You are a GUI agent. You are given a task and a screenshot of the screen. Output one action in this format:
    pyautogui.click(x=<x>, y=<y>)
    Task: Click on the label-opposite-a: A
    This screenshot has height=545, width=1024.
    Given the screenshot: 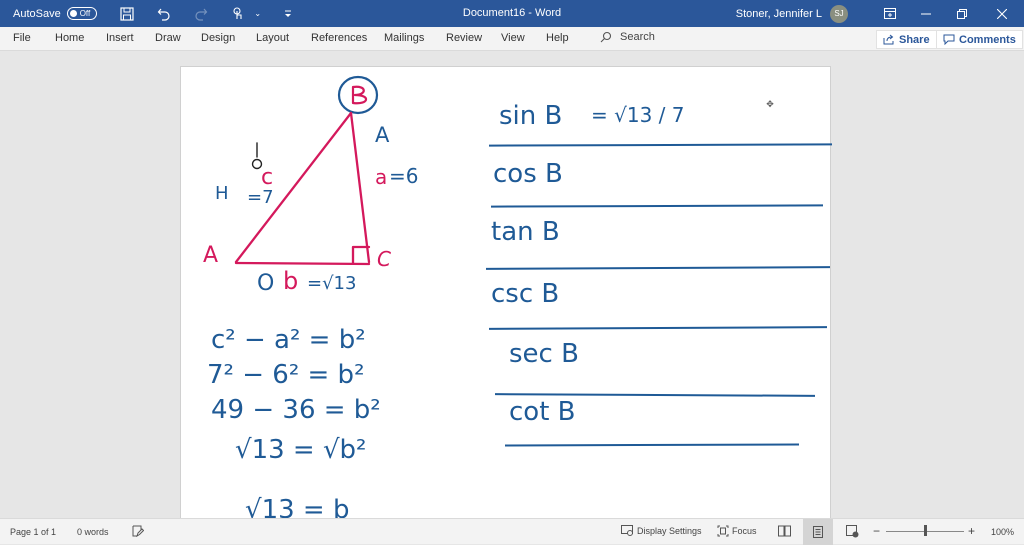 What is the action you would take?
    pyautogui.click(x=382, y=135)
    